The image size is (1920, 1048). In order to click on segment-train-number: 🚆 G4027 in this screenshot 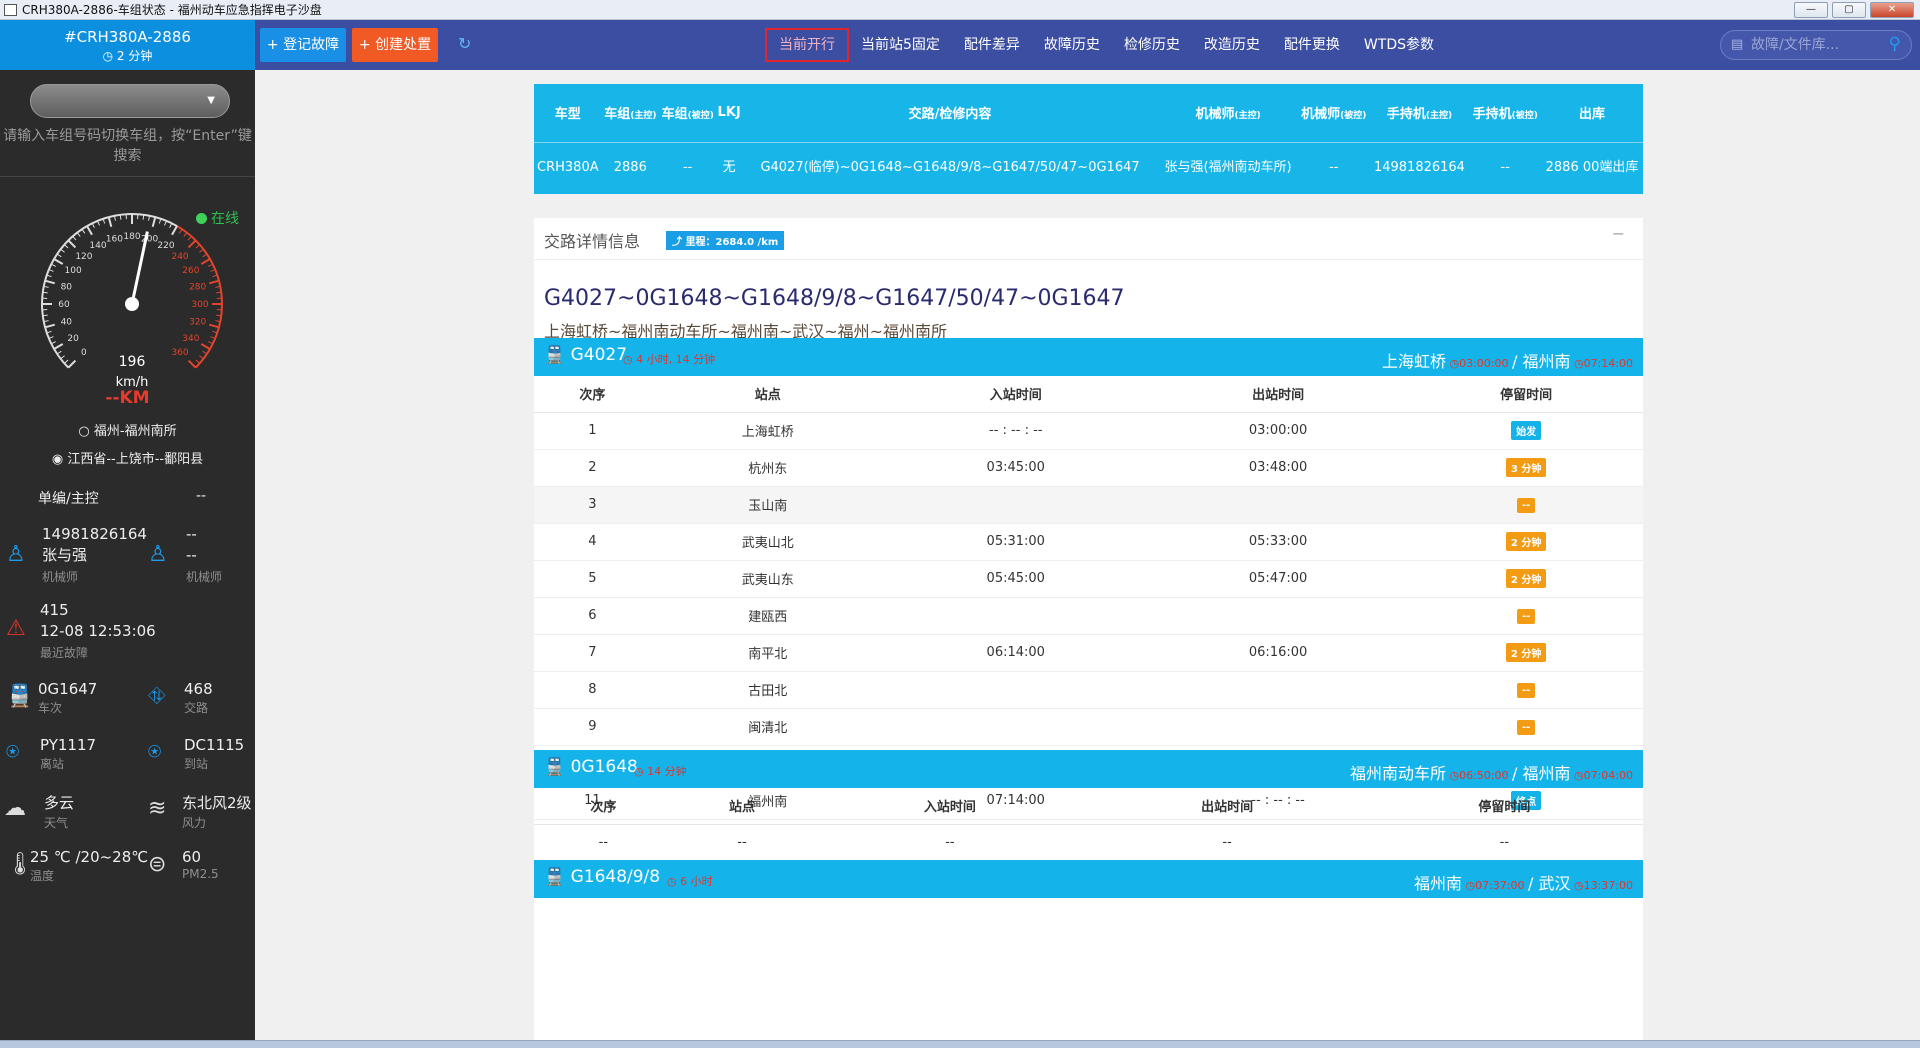, I will do `click(585, 355)`.